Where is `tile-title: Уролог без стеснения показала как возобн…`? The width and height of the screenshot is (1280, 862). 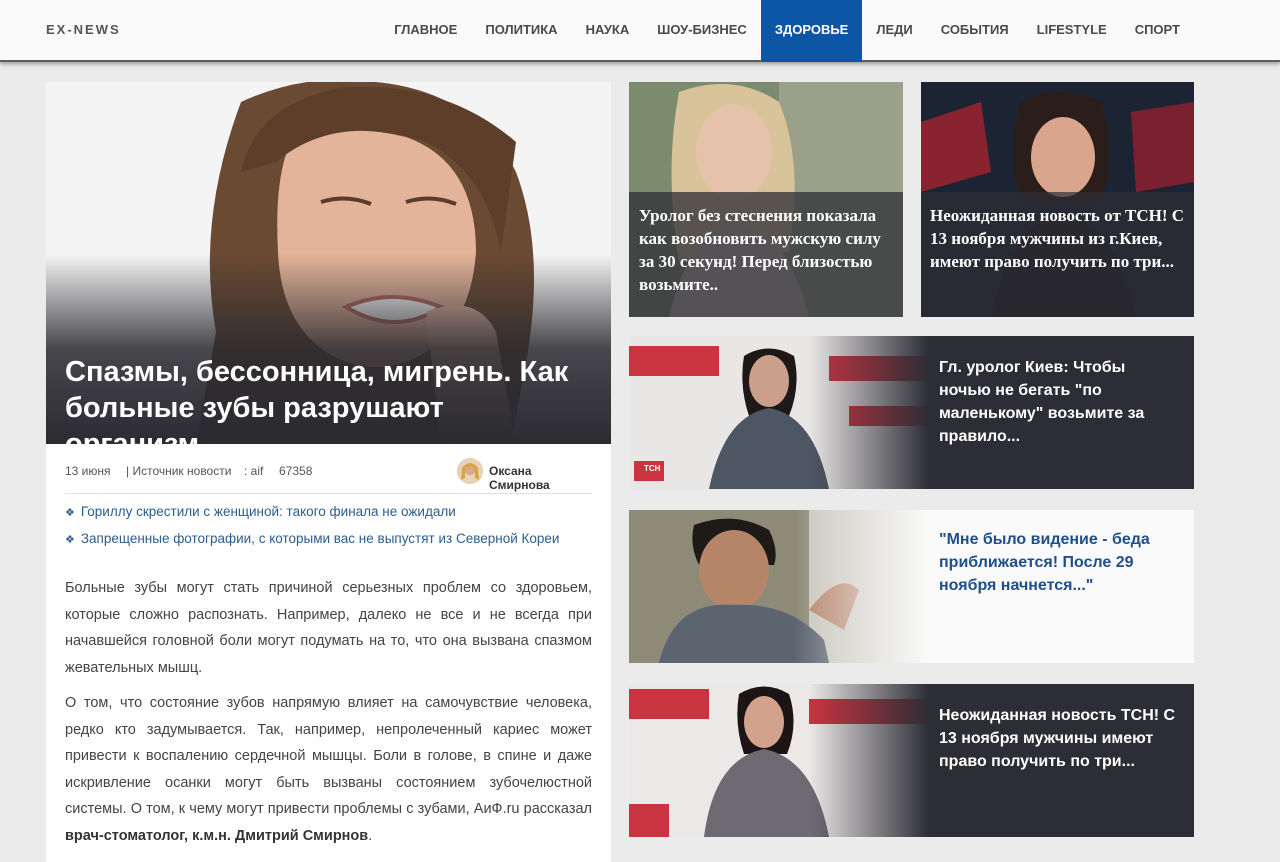
tile-title: Уролог без стеснения показала как возобн… is located at coordinates (764, 250).